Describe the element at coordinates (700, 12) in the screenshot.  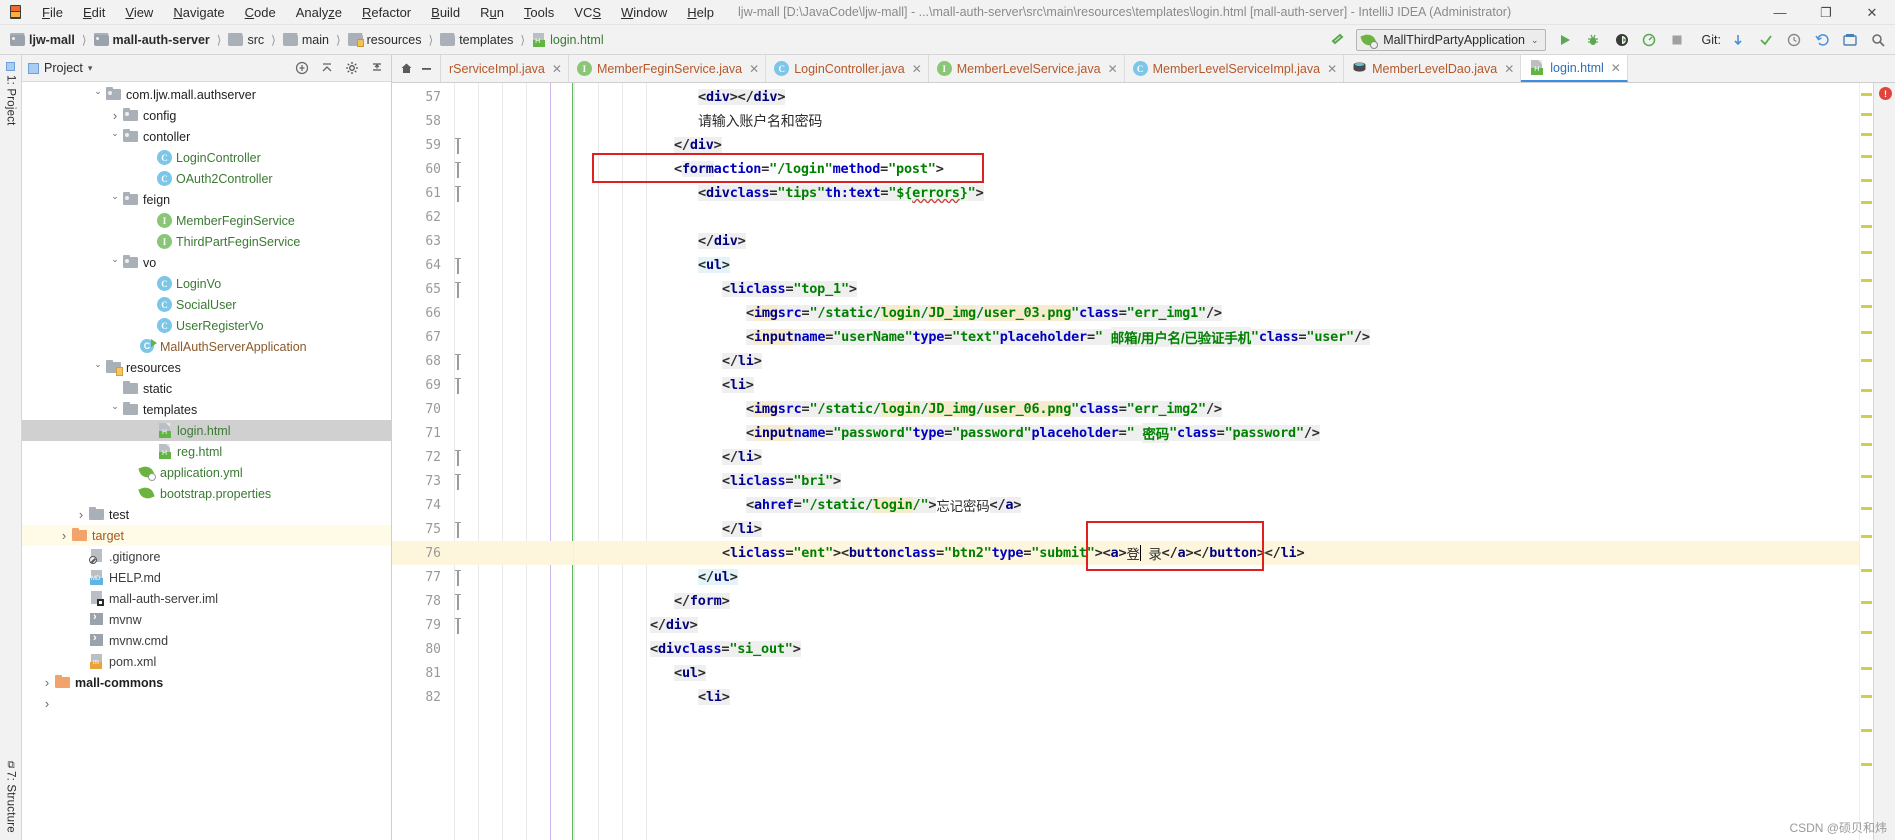
I see `menu-help: Help` at that location.